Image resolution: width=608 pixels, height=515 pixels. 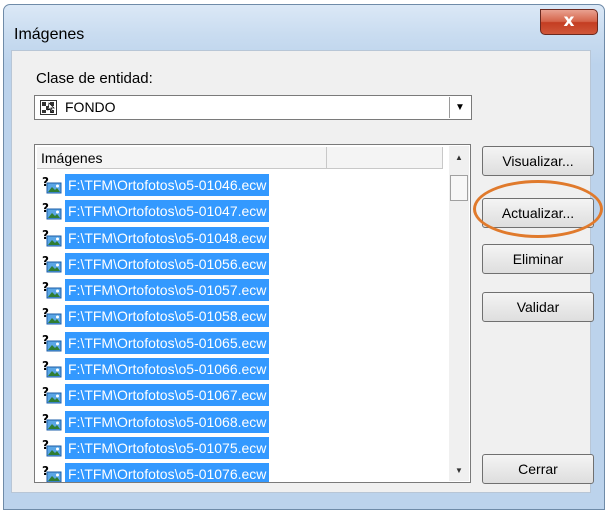 What do you see at coordinates (48, 107) in the screenshot?
I see `layer-icon` at bounding box center [48, 107].